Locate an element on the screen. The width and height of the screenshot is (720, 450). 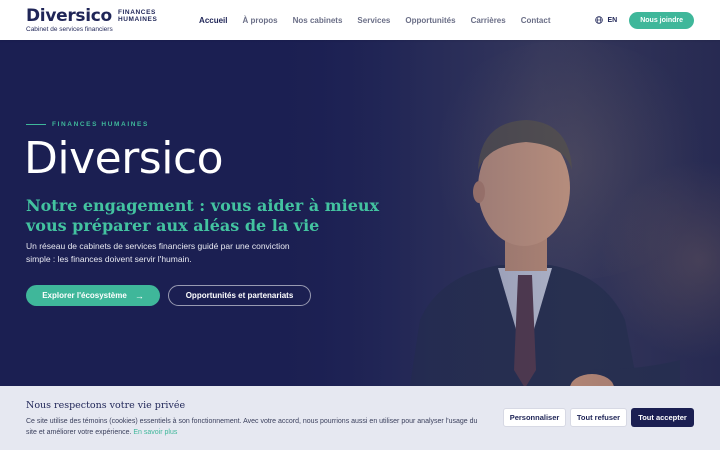
nav-item-a-propos: À propos is located at coordinates (260, 20).